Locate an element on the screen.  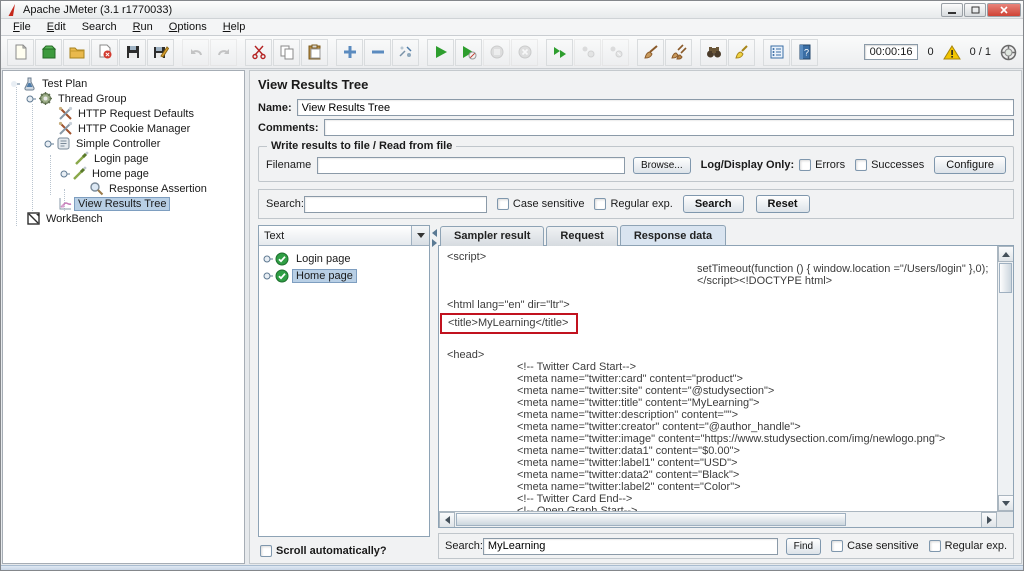
tree-node-label: Thread Group is located at coordinates (92, 99).